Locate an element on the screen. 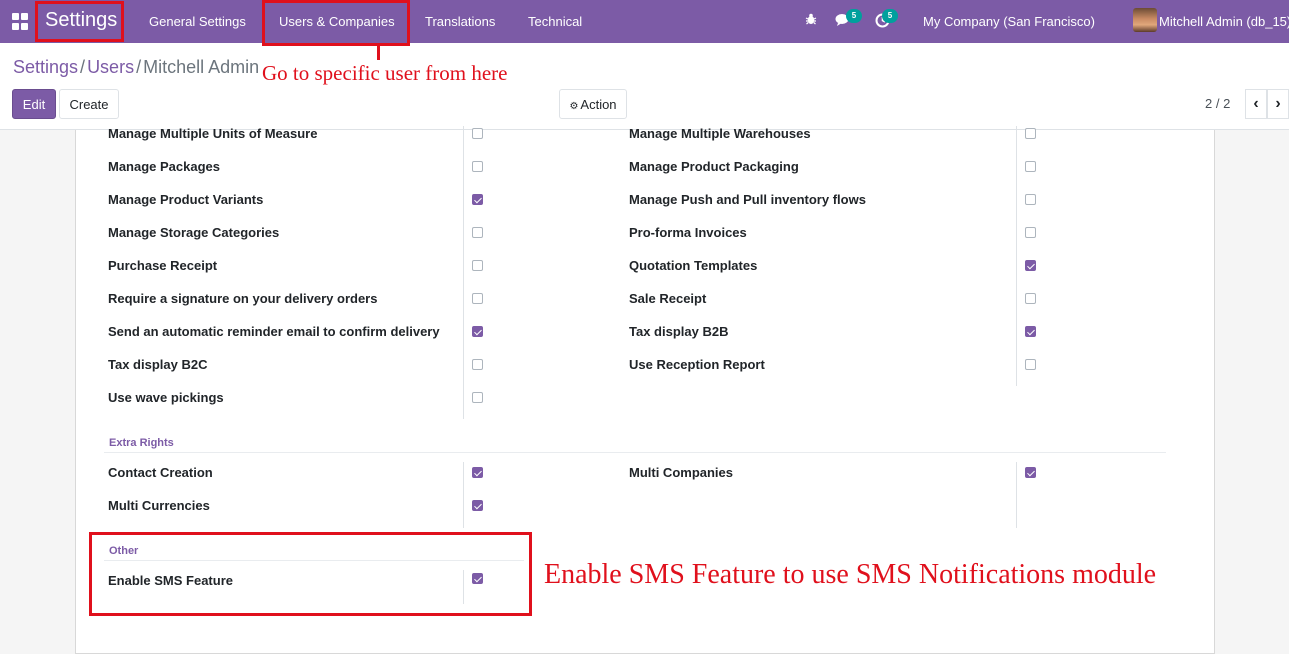 The image size is (1289, 654). right-label: Multi Companies is located at coordinates (681, 472).